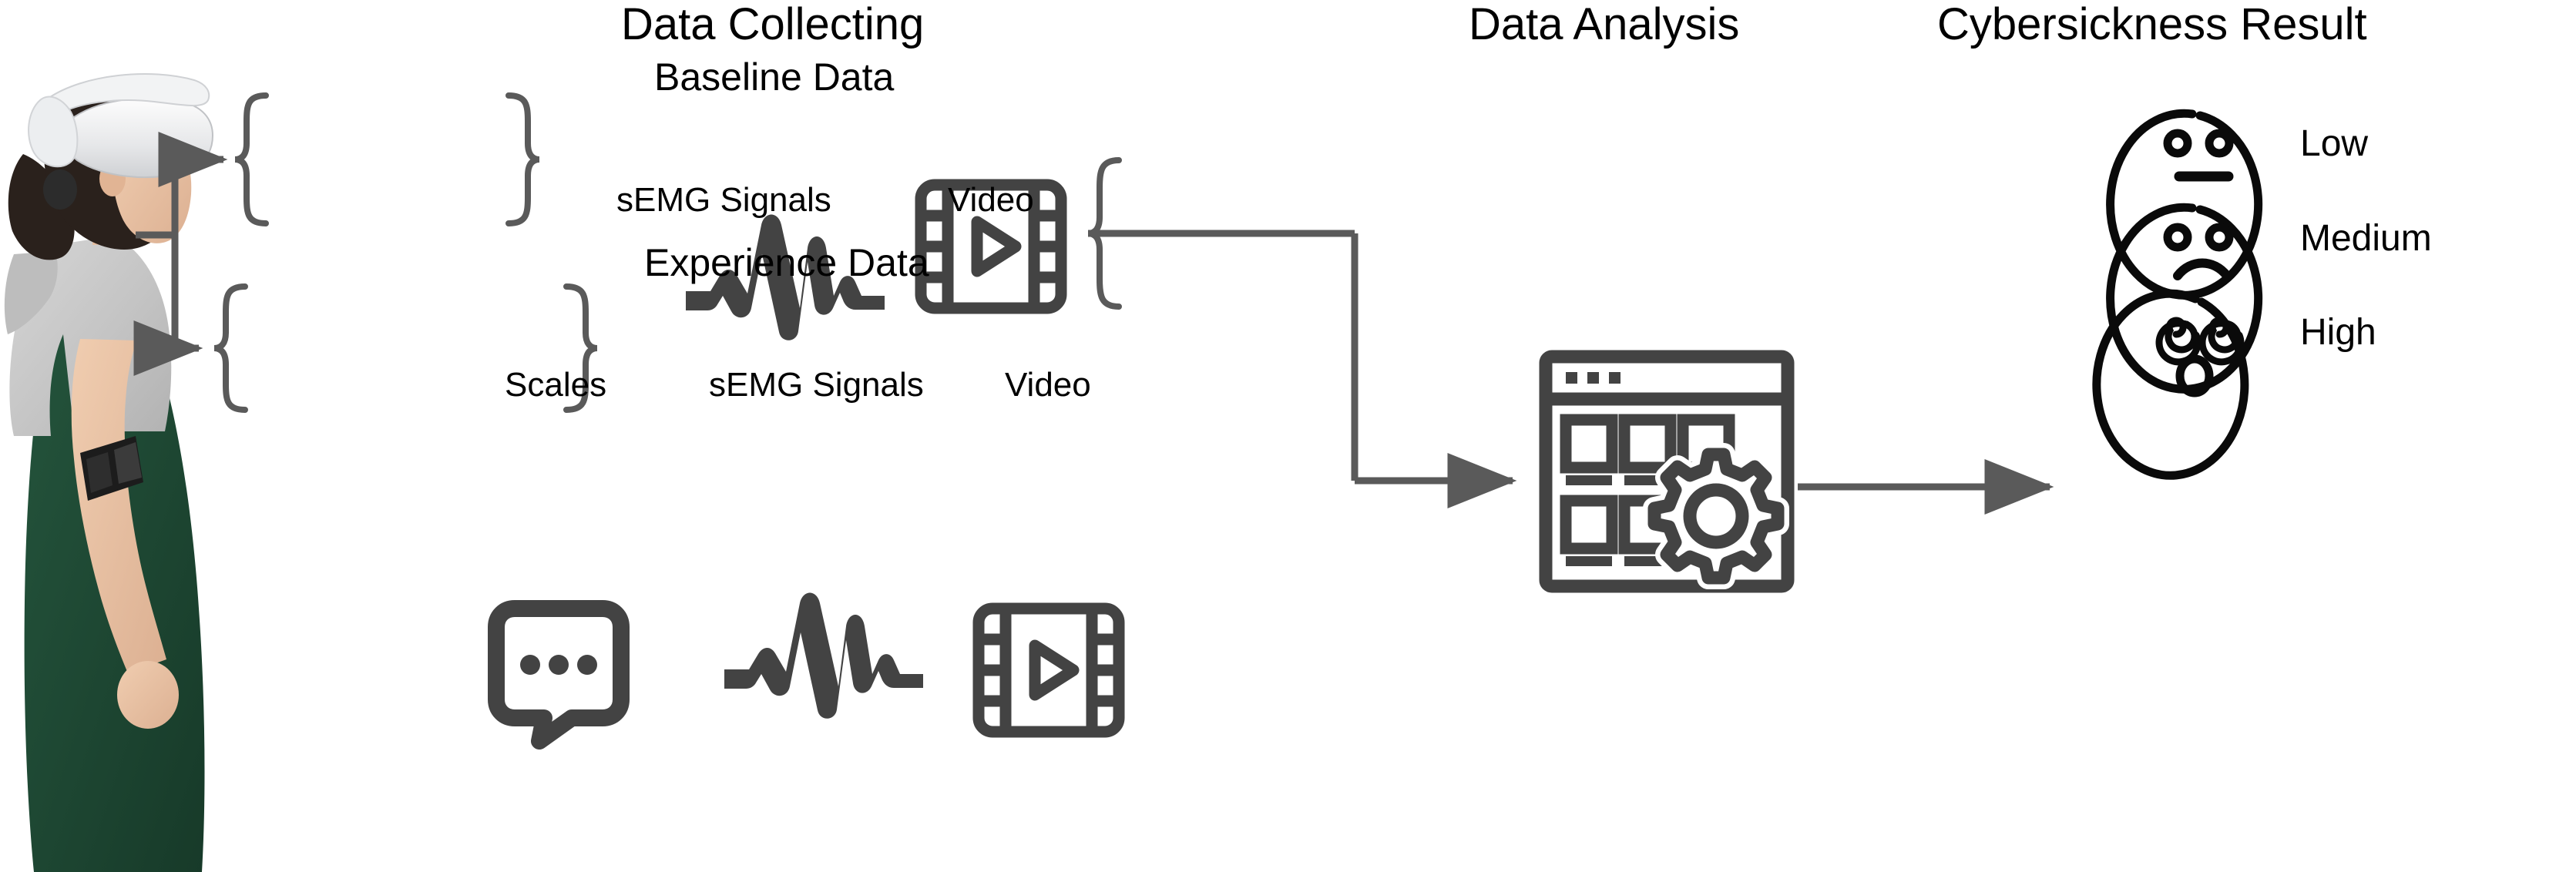 Image resolution: width=2576 pixels, height=872 pixels. Describe the element at coordinates (559, 675) in the screenshot. I see `chat-bubble-icon` at that location.